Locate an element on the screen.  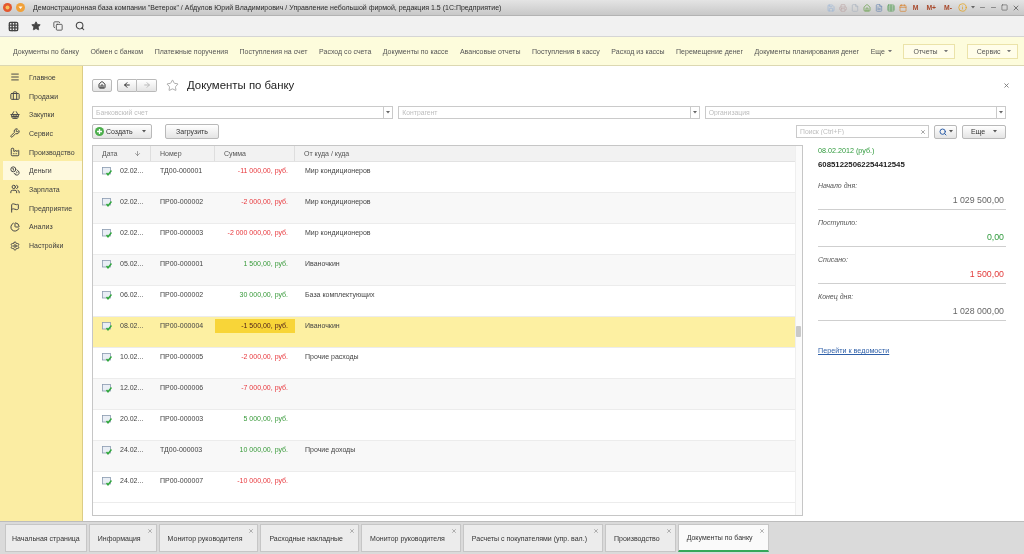
plus-icon is located at coordinates (99, 131).